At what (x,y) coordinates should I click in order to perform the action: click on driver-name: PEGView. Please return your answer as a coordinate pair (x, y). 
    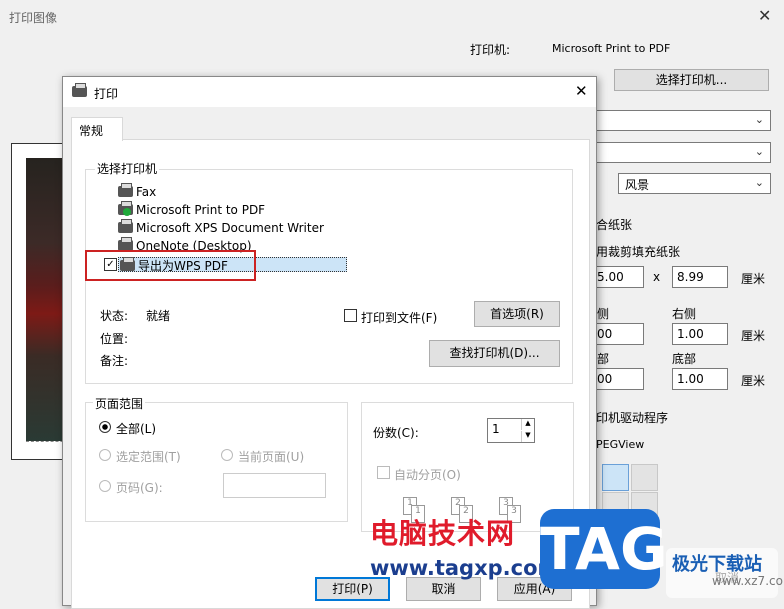
    Looking at the image, I should click on (620, 444).